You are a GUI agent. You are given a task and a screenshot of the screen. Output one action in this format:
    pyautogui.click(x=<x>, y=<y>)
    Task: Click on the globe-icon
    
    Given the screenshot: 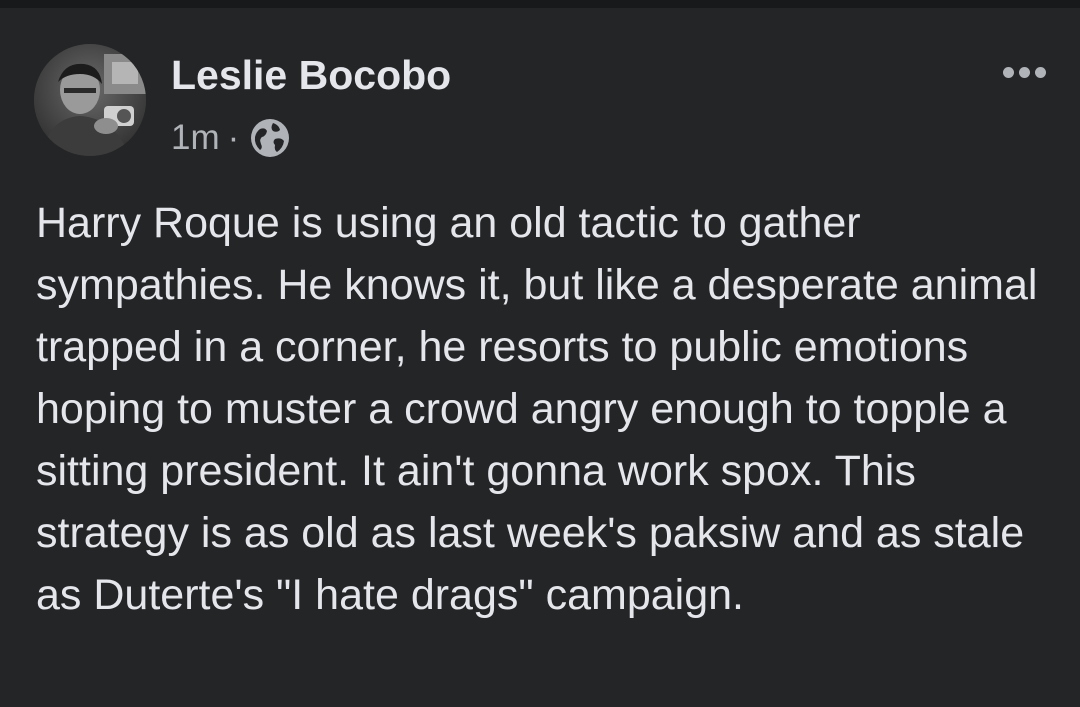 What is the action you would take?
    pyautogui.click(x=270, y=138)
    